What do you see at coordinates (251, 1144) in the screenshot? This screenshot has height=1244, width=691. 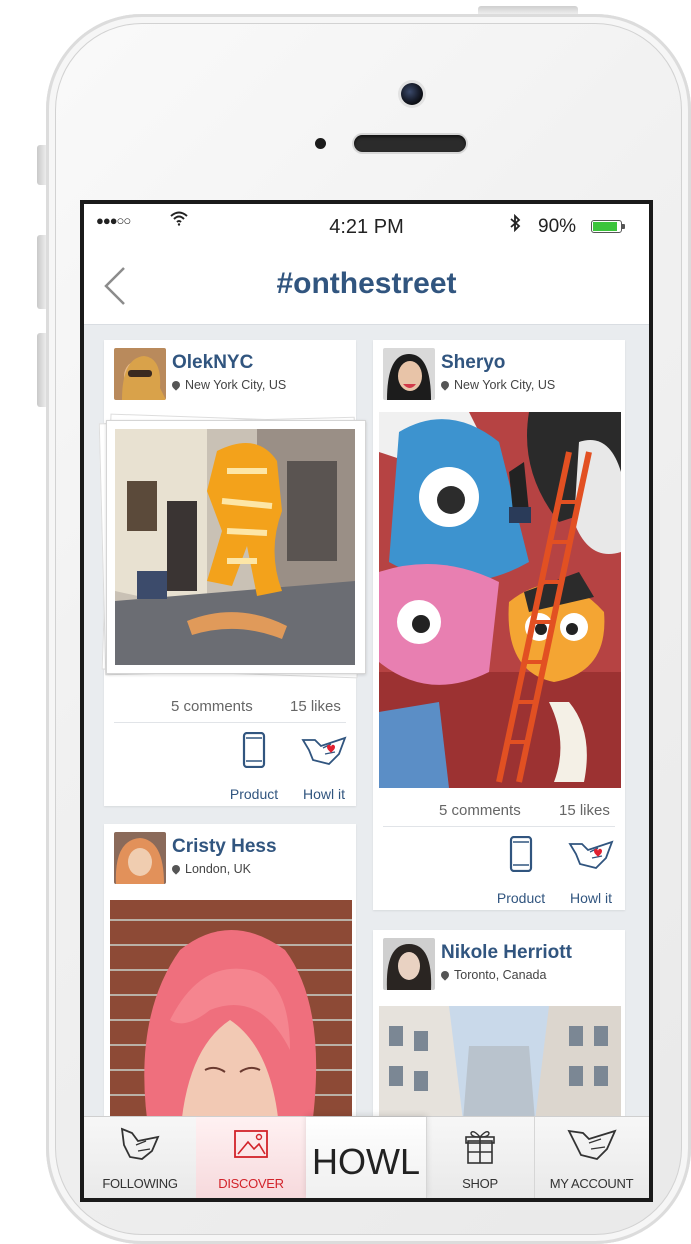 I see `picture-icon` at bounding box center [251, 1144].